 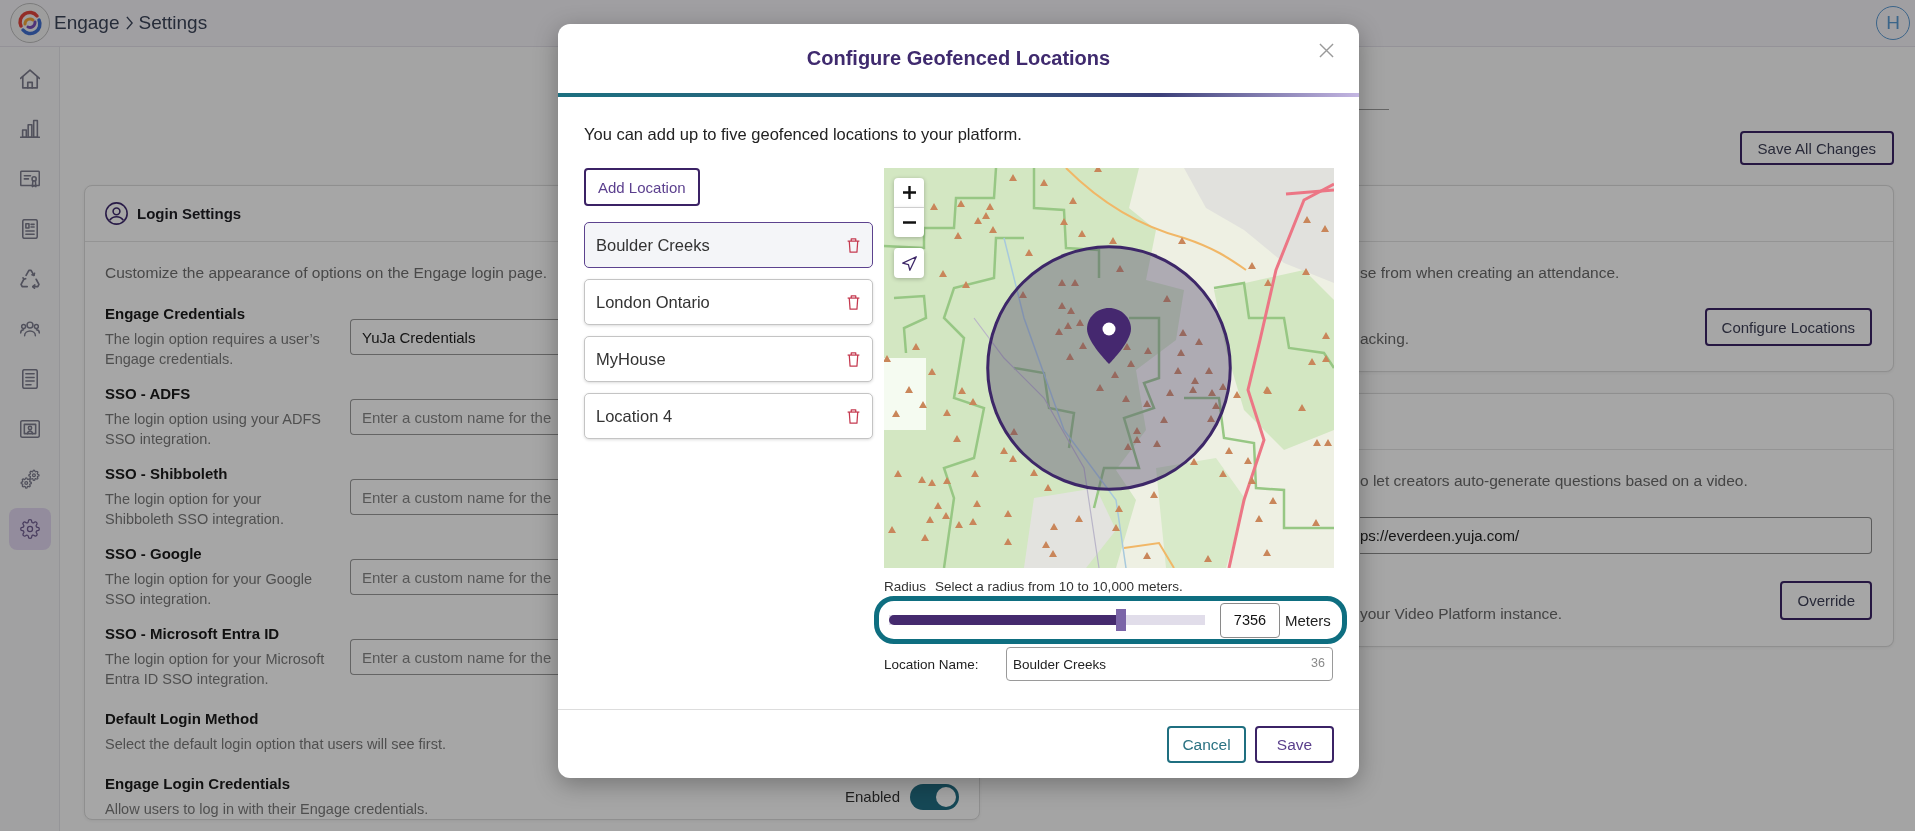 I want to click on setting-description: Allow users to log in with their Engage credentials., so click(x=267, y=809).